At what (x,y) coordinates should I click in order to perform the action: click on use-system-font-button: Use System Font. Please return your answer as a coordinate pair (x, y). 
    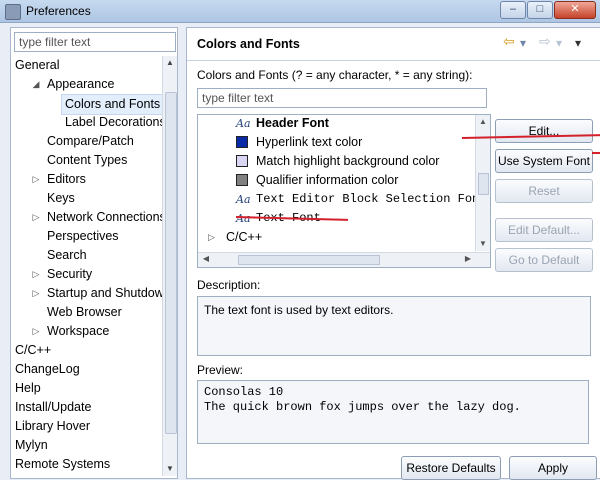
    Looking at the image, I should click on (544, 161).